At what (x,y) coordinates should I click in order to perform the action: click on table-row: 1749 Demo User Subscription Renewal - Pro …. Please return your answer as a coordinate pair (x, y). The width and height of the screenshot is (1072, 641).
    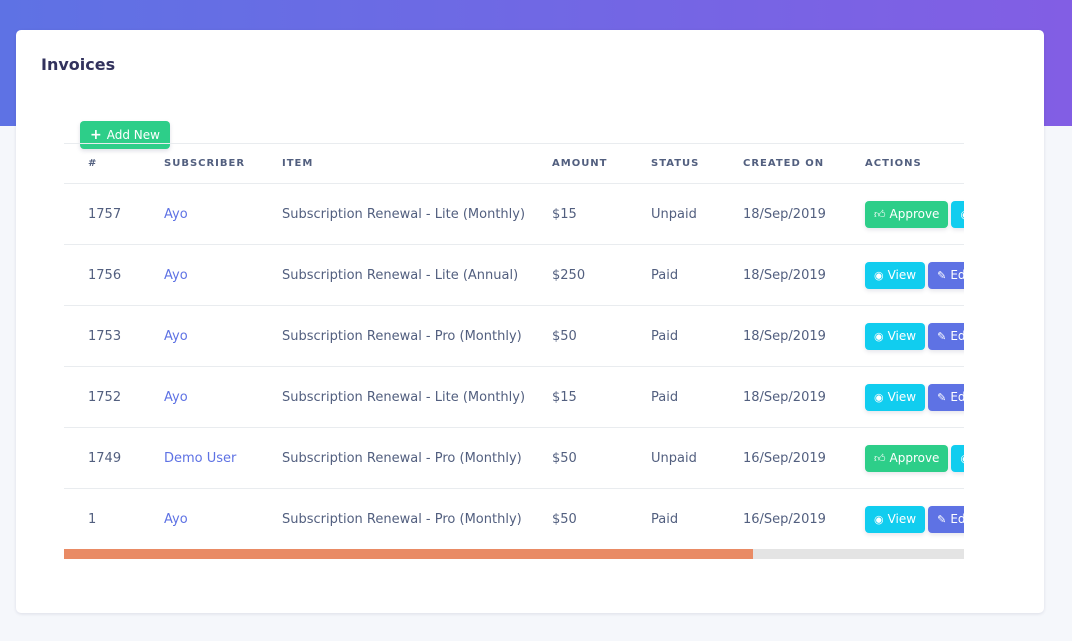
    Looking at the image, I should click on (514, 458).